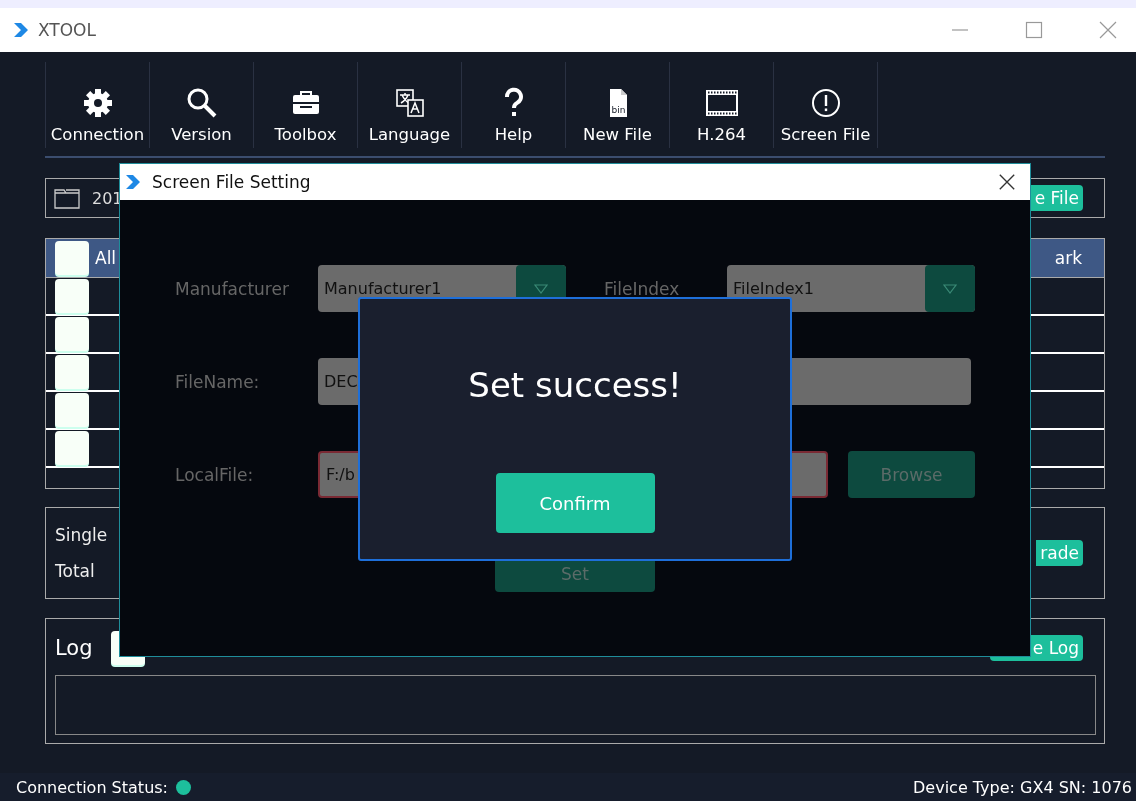 This screenshot has height=801, width=1136. Describe the element at coordinates (232, 288) in the screenshot. I see `field-label: Manufacturer` at that location.